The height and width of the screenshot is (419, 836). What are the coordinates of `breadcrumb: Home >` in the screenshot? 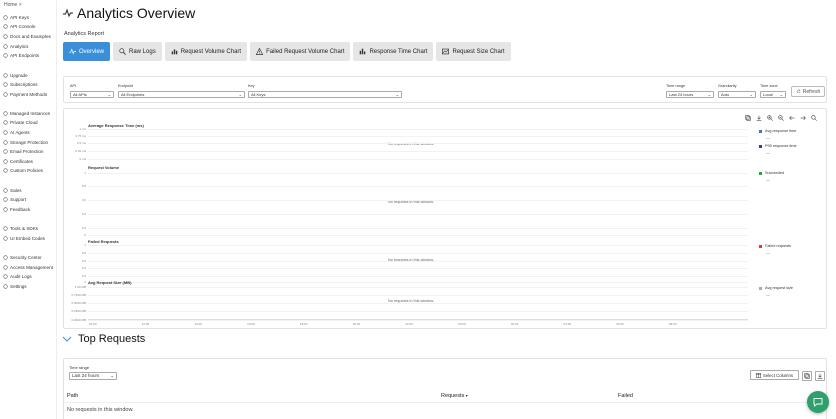 It's located at (13, 5).